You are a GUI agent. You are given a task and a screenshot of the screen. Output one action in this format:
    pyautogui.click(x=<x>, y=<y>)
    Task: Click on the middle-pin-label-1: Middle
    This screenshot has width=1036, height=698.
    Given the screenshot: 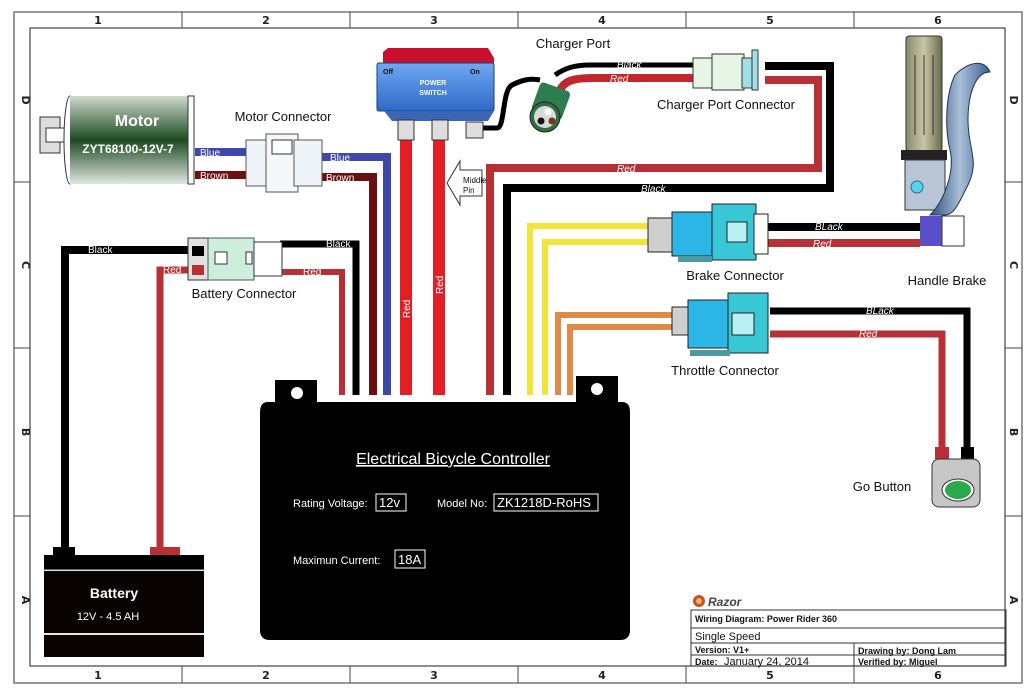 What is the action you would take?
    pyautogui.click(x=475, y=180)
    